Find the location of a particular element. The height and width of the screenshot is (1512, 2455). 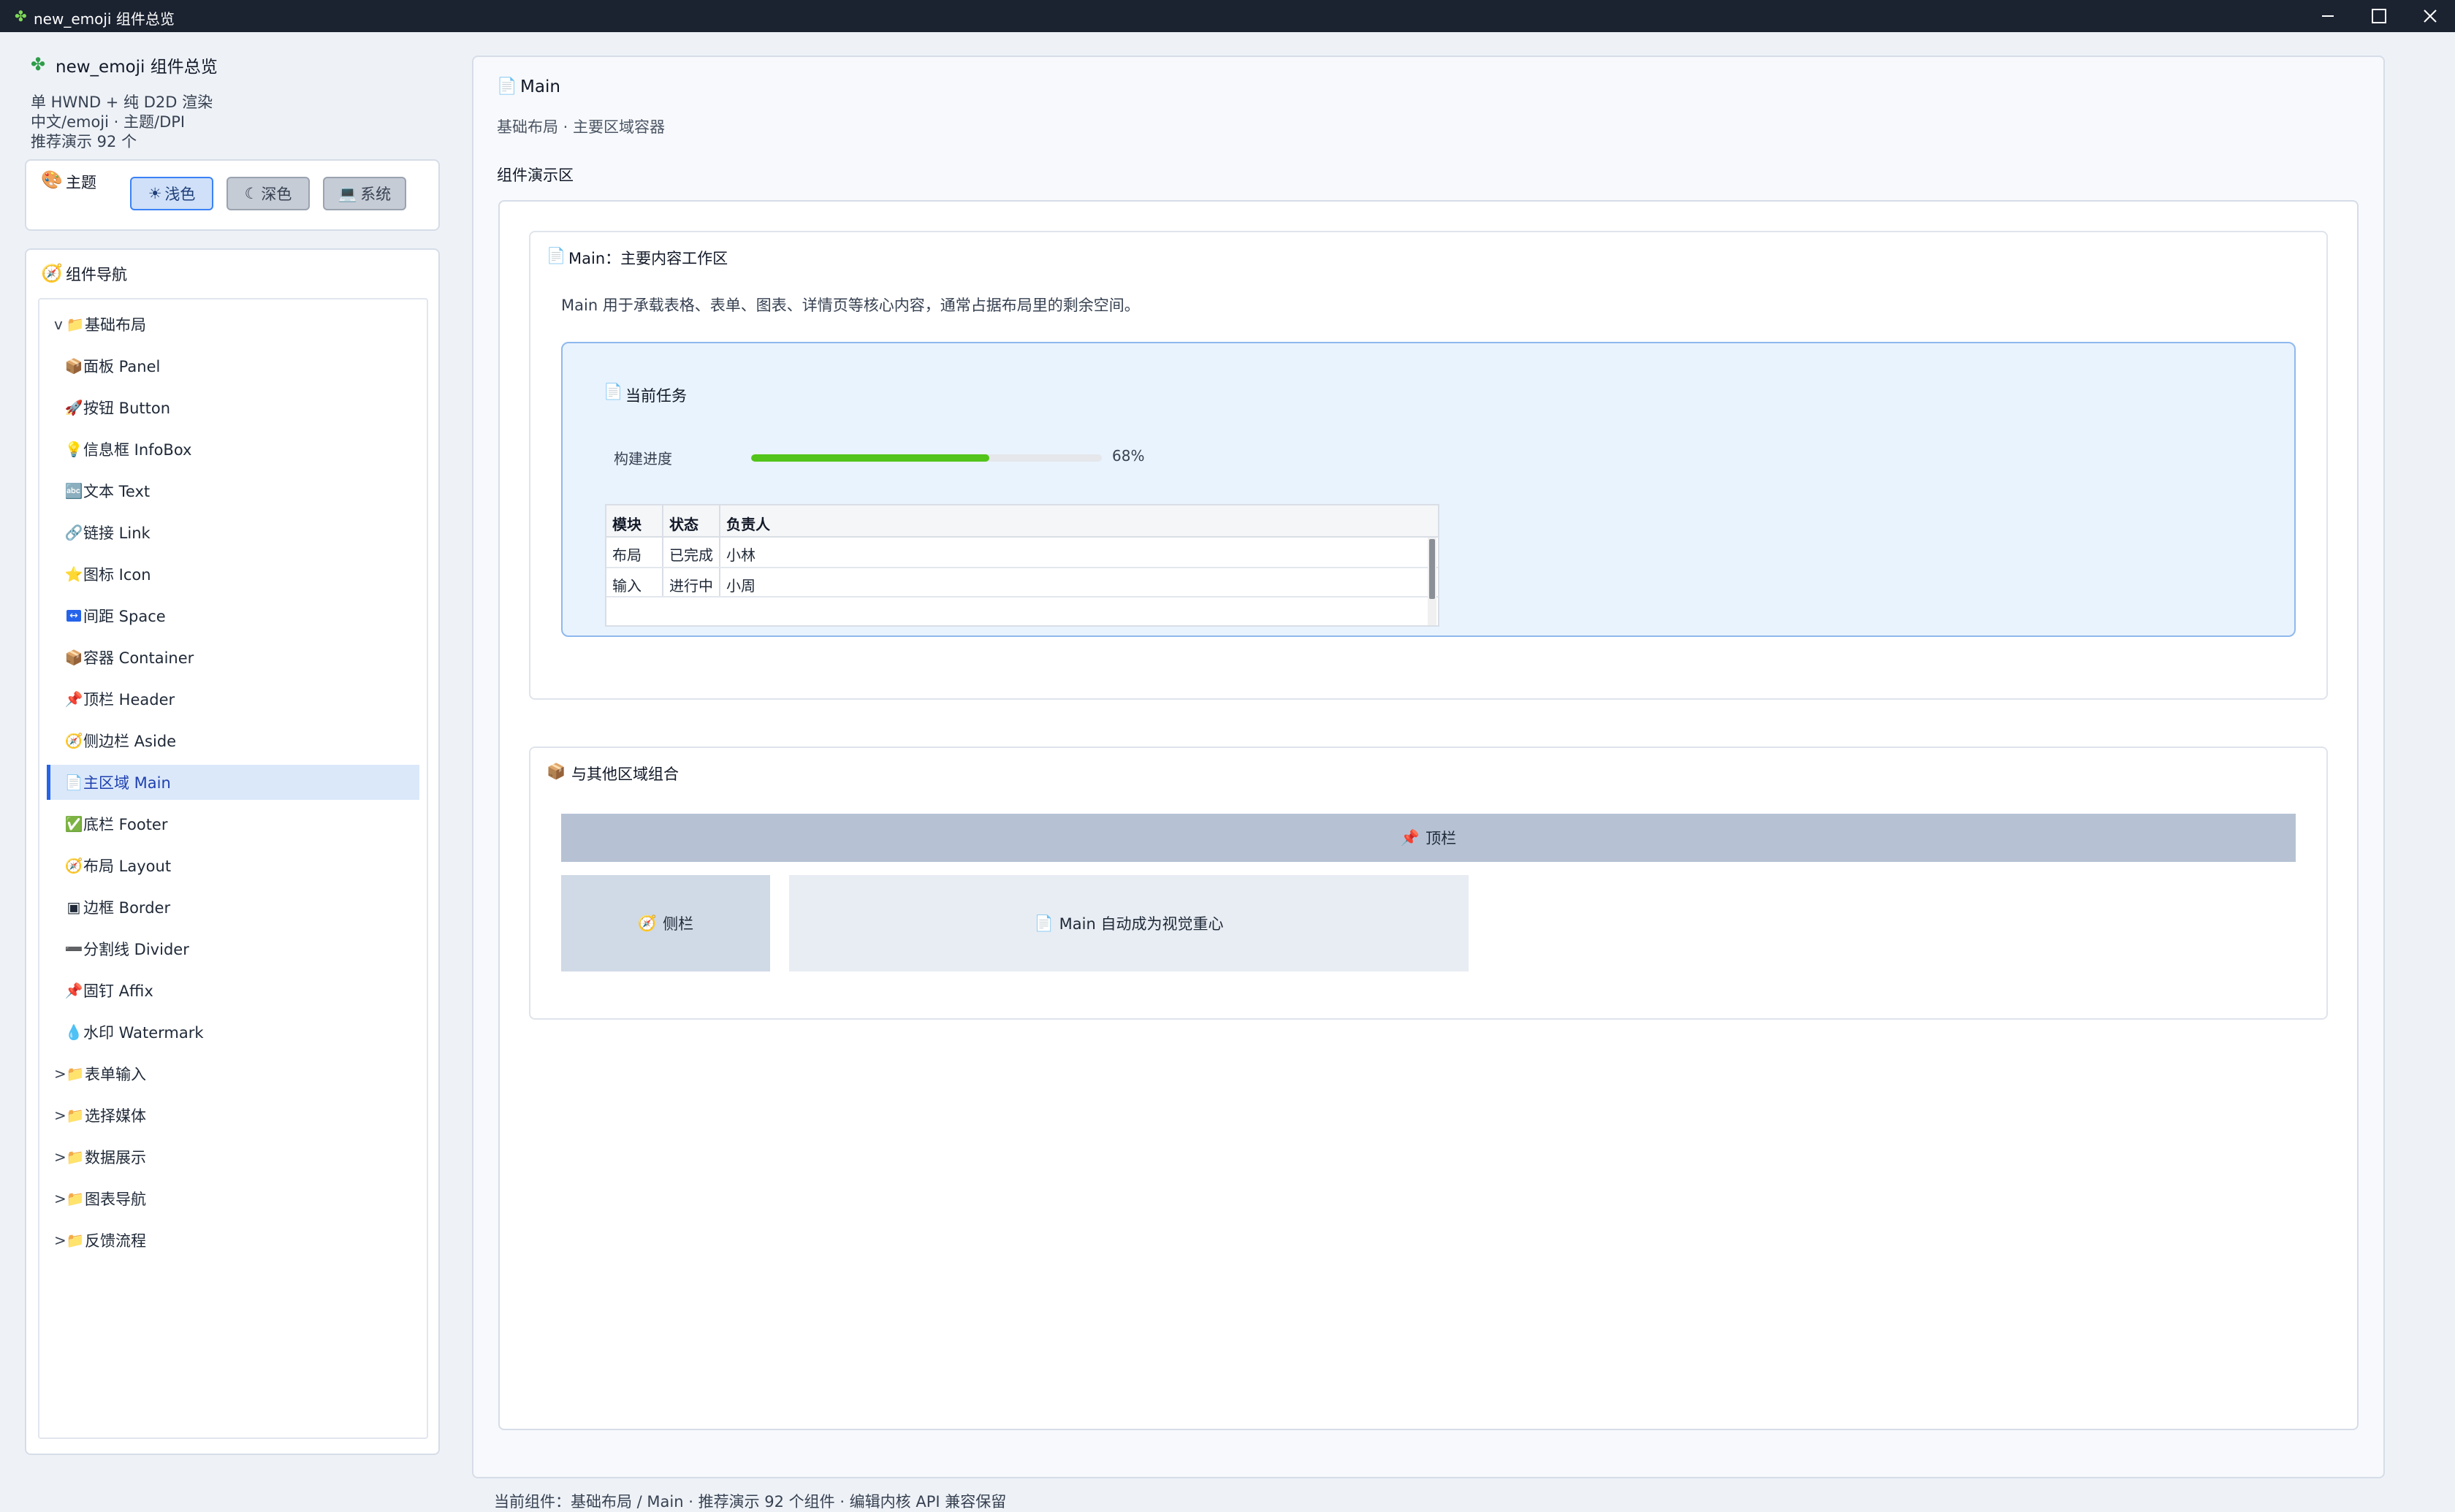

theme-light-button: ☀ 浅色 is located at coordinates (171, 193).